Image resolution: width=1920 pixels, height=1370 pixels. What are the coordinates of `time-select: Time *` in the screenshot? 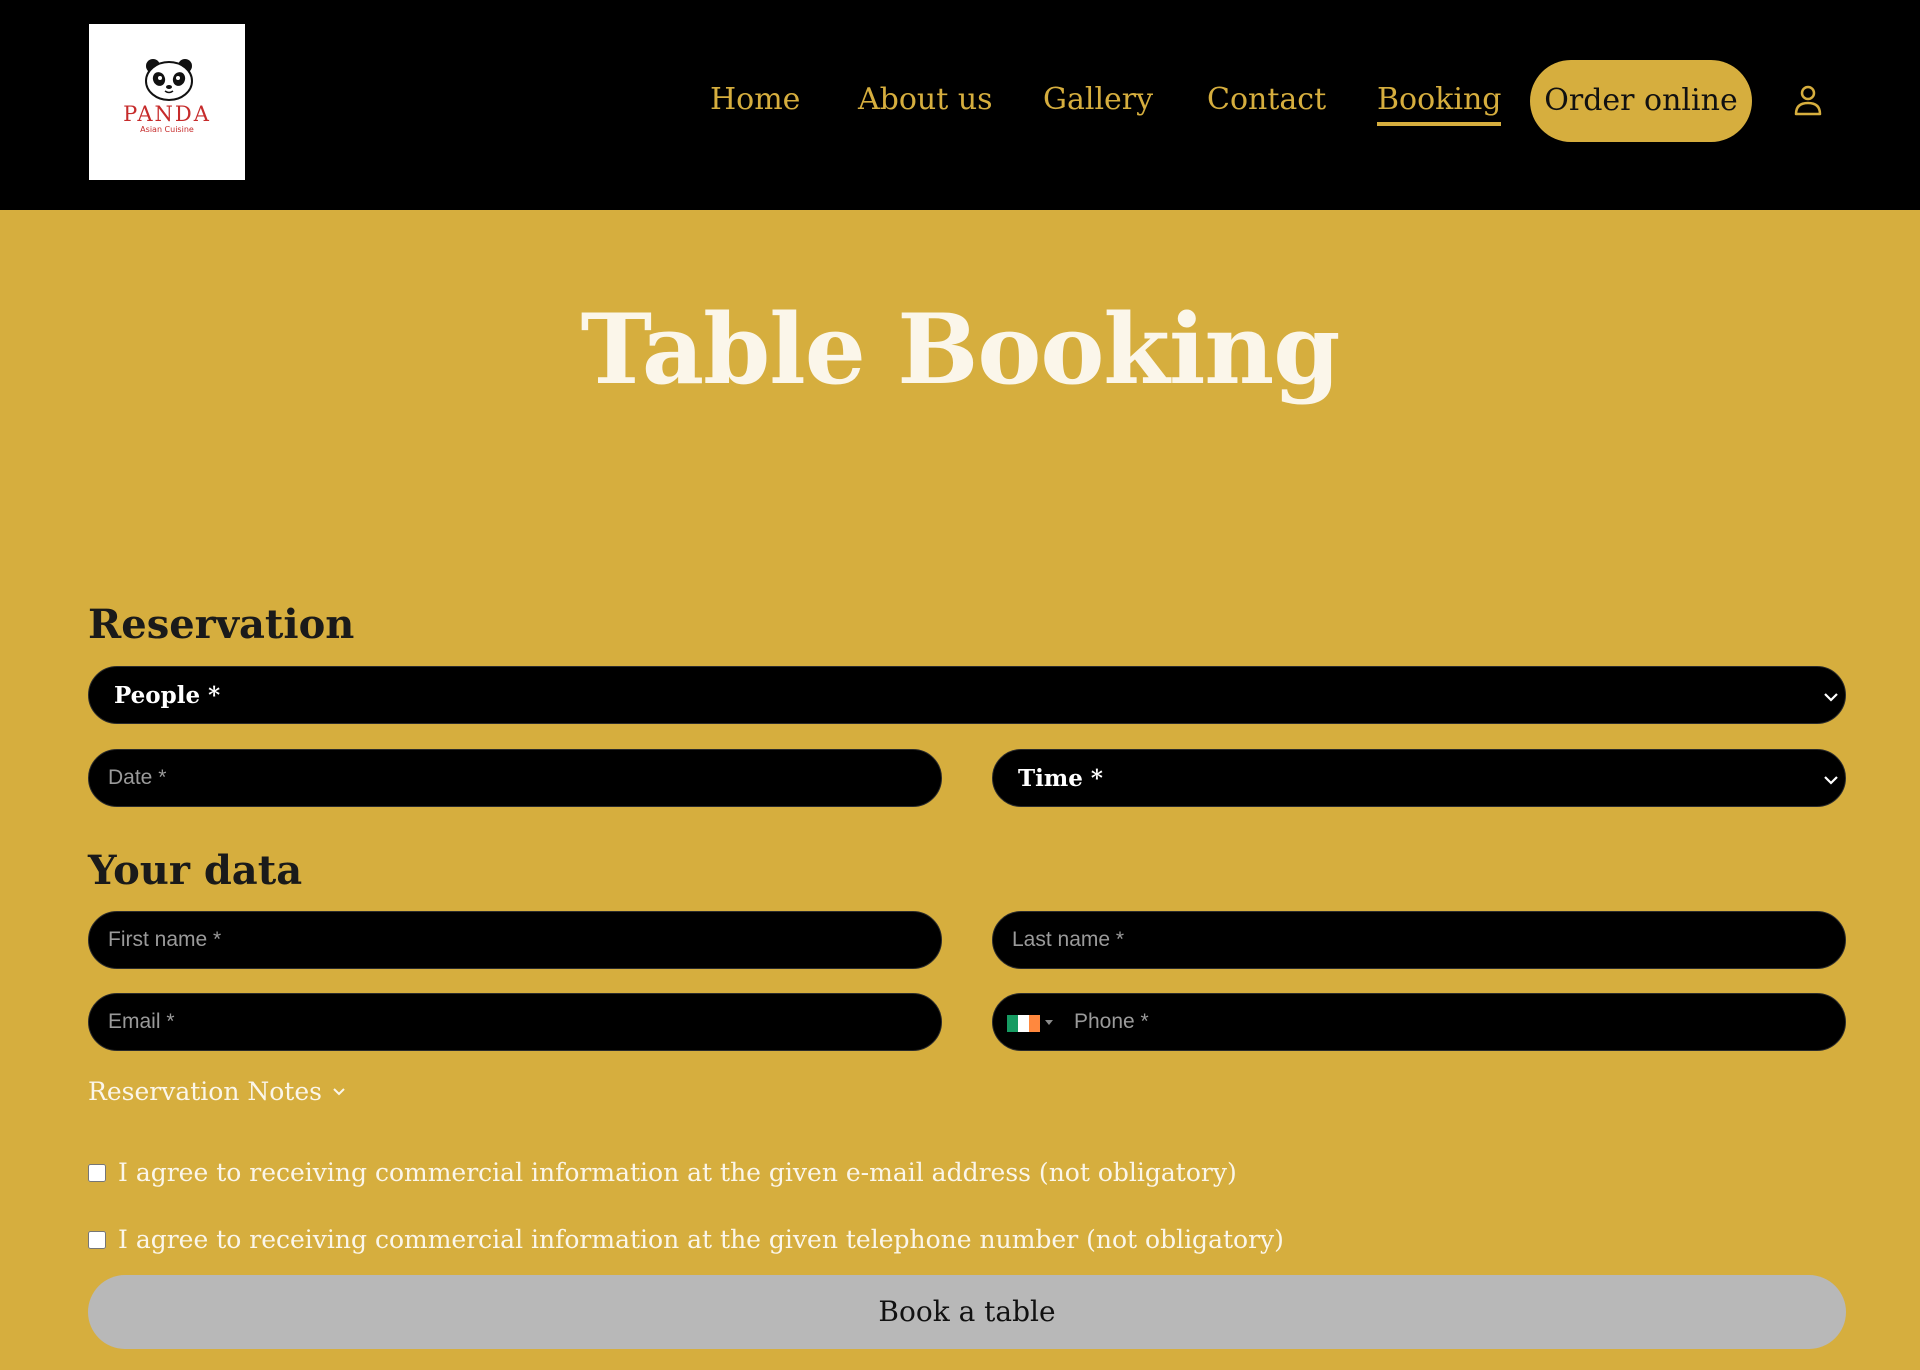 It's located at (1419, 778).